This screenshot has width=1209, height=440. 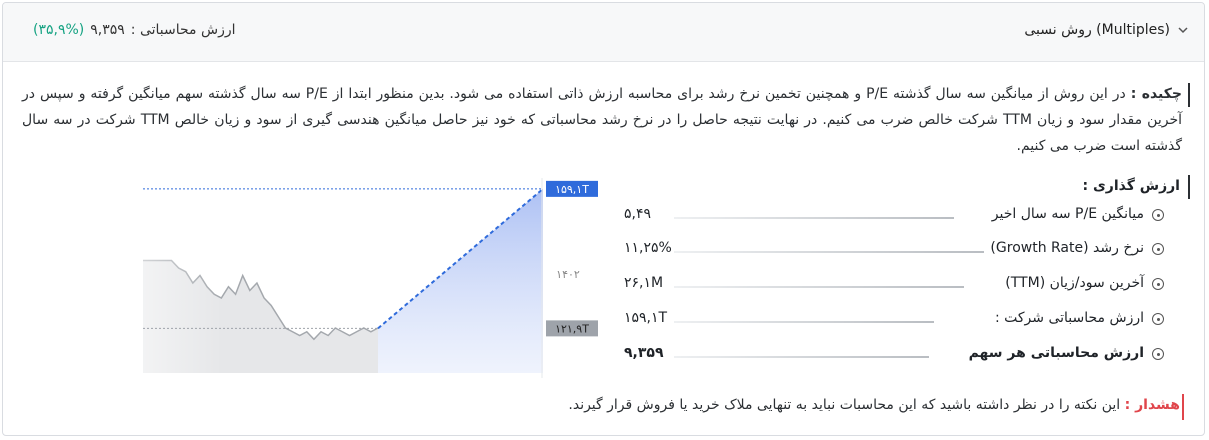 What do you see at coordinates (646, 318) in the screenshot?
I see `row-value: ۱۵۹,۱T` at bounding box center [646, 318].